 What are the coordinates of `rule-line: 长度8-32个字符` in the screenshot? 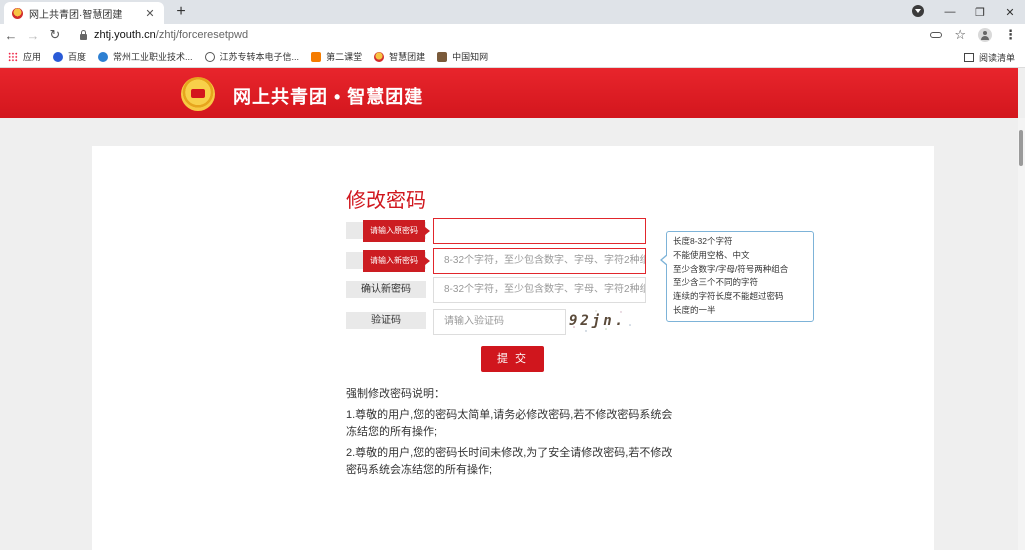 It's located at (703, 241).